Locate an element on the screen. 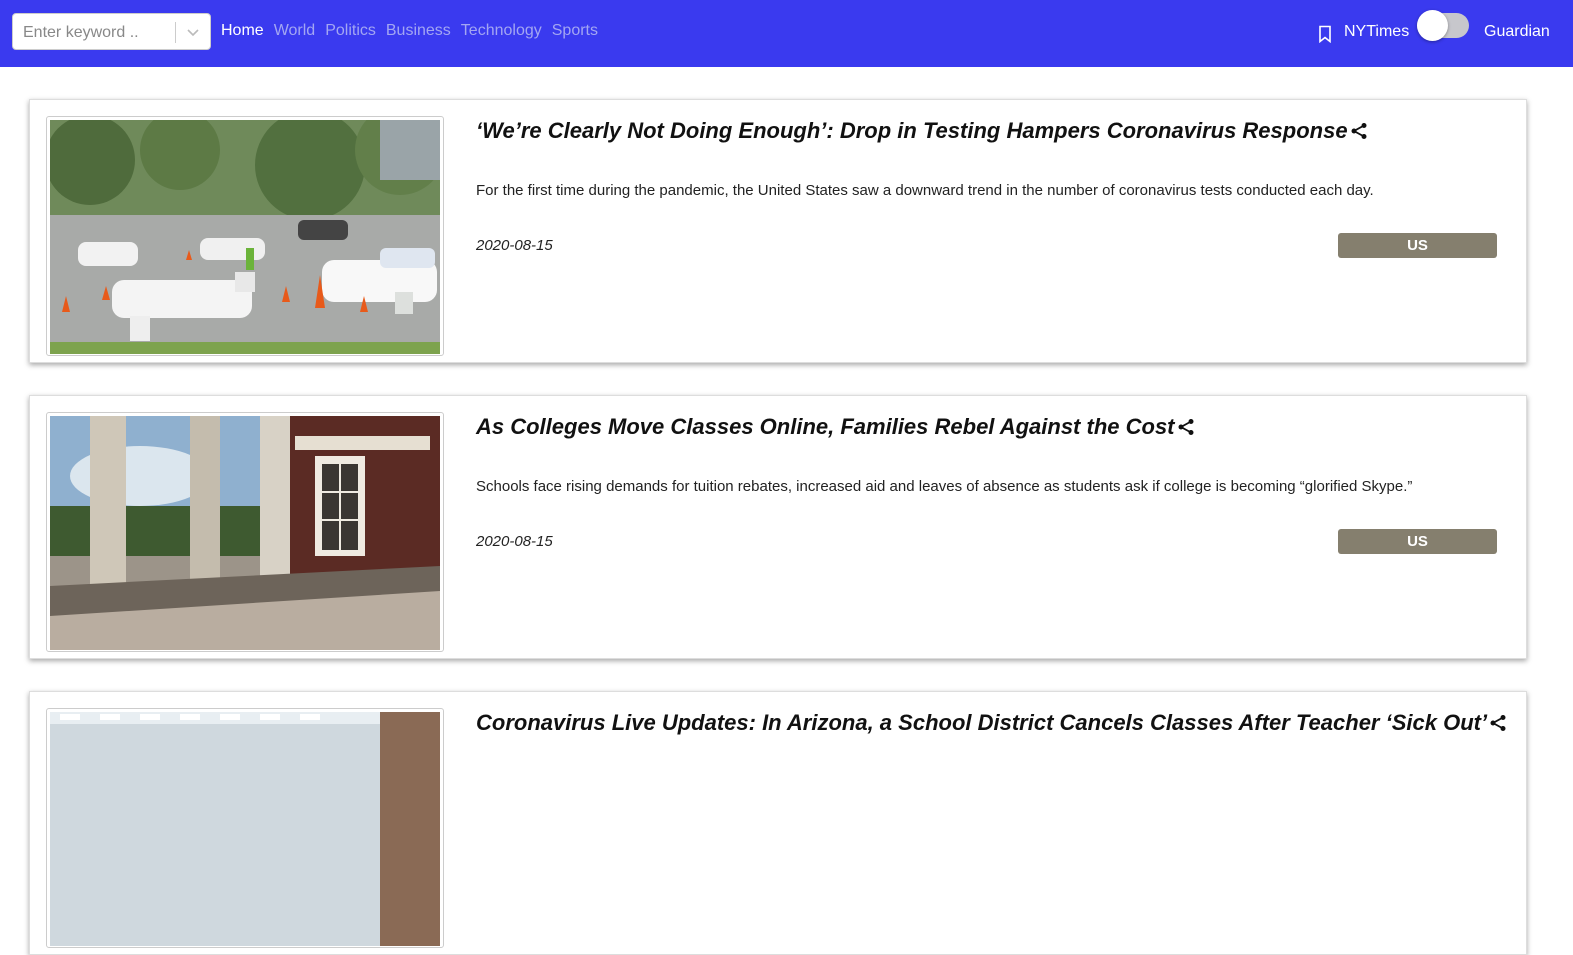 This screenshot has width=1573, height=955. source-label-nytimes: NYTimes is located at coordinates (1377, 31).